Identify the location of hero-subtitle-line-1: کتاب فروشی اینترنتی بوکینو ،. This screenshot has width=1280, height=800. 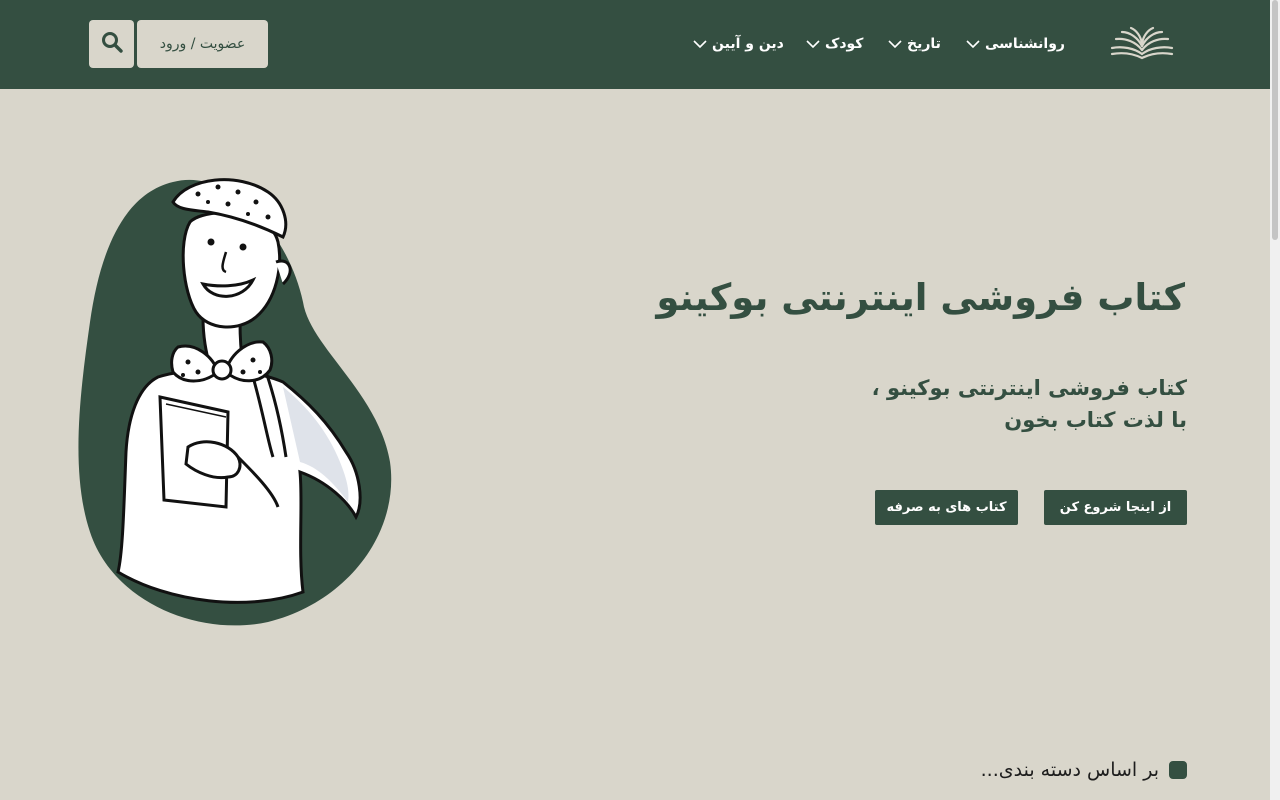
(1029, 388).